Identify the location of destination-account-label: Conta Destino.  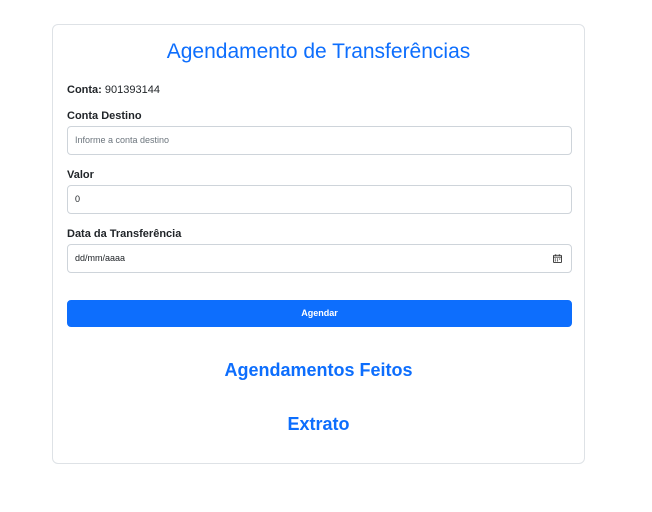
(104, 116).